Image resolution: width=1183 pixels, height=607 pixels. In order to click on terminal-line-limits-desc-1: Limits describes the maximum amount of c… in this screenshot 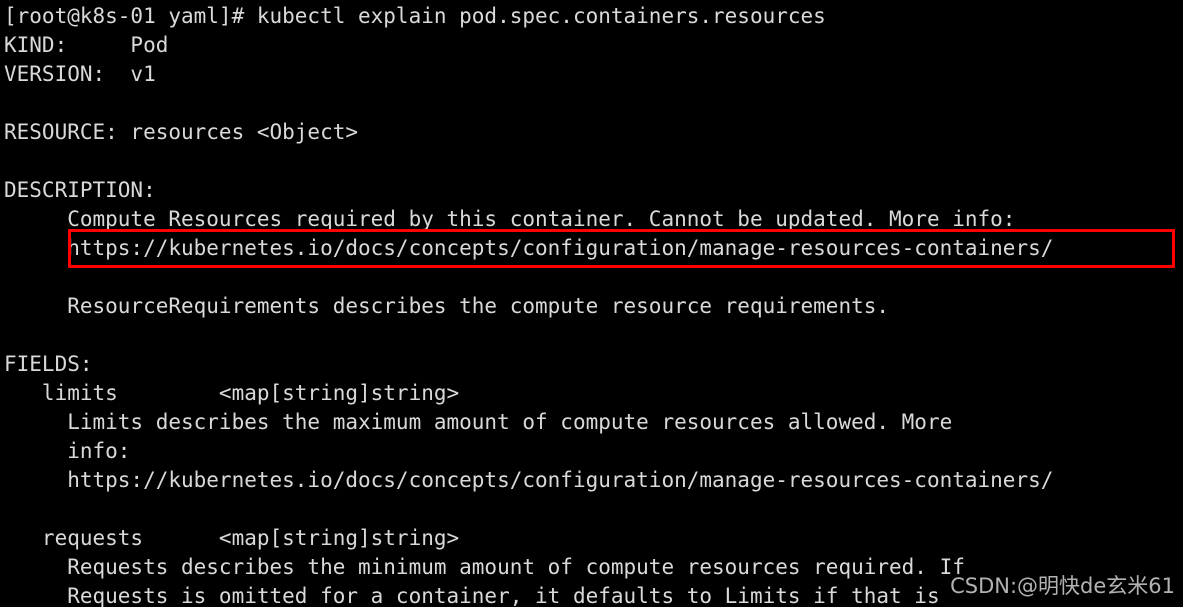, I will do `click(478, 422)`.